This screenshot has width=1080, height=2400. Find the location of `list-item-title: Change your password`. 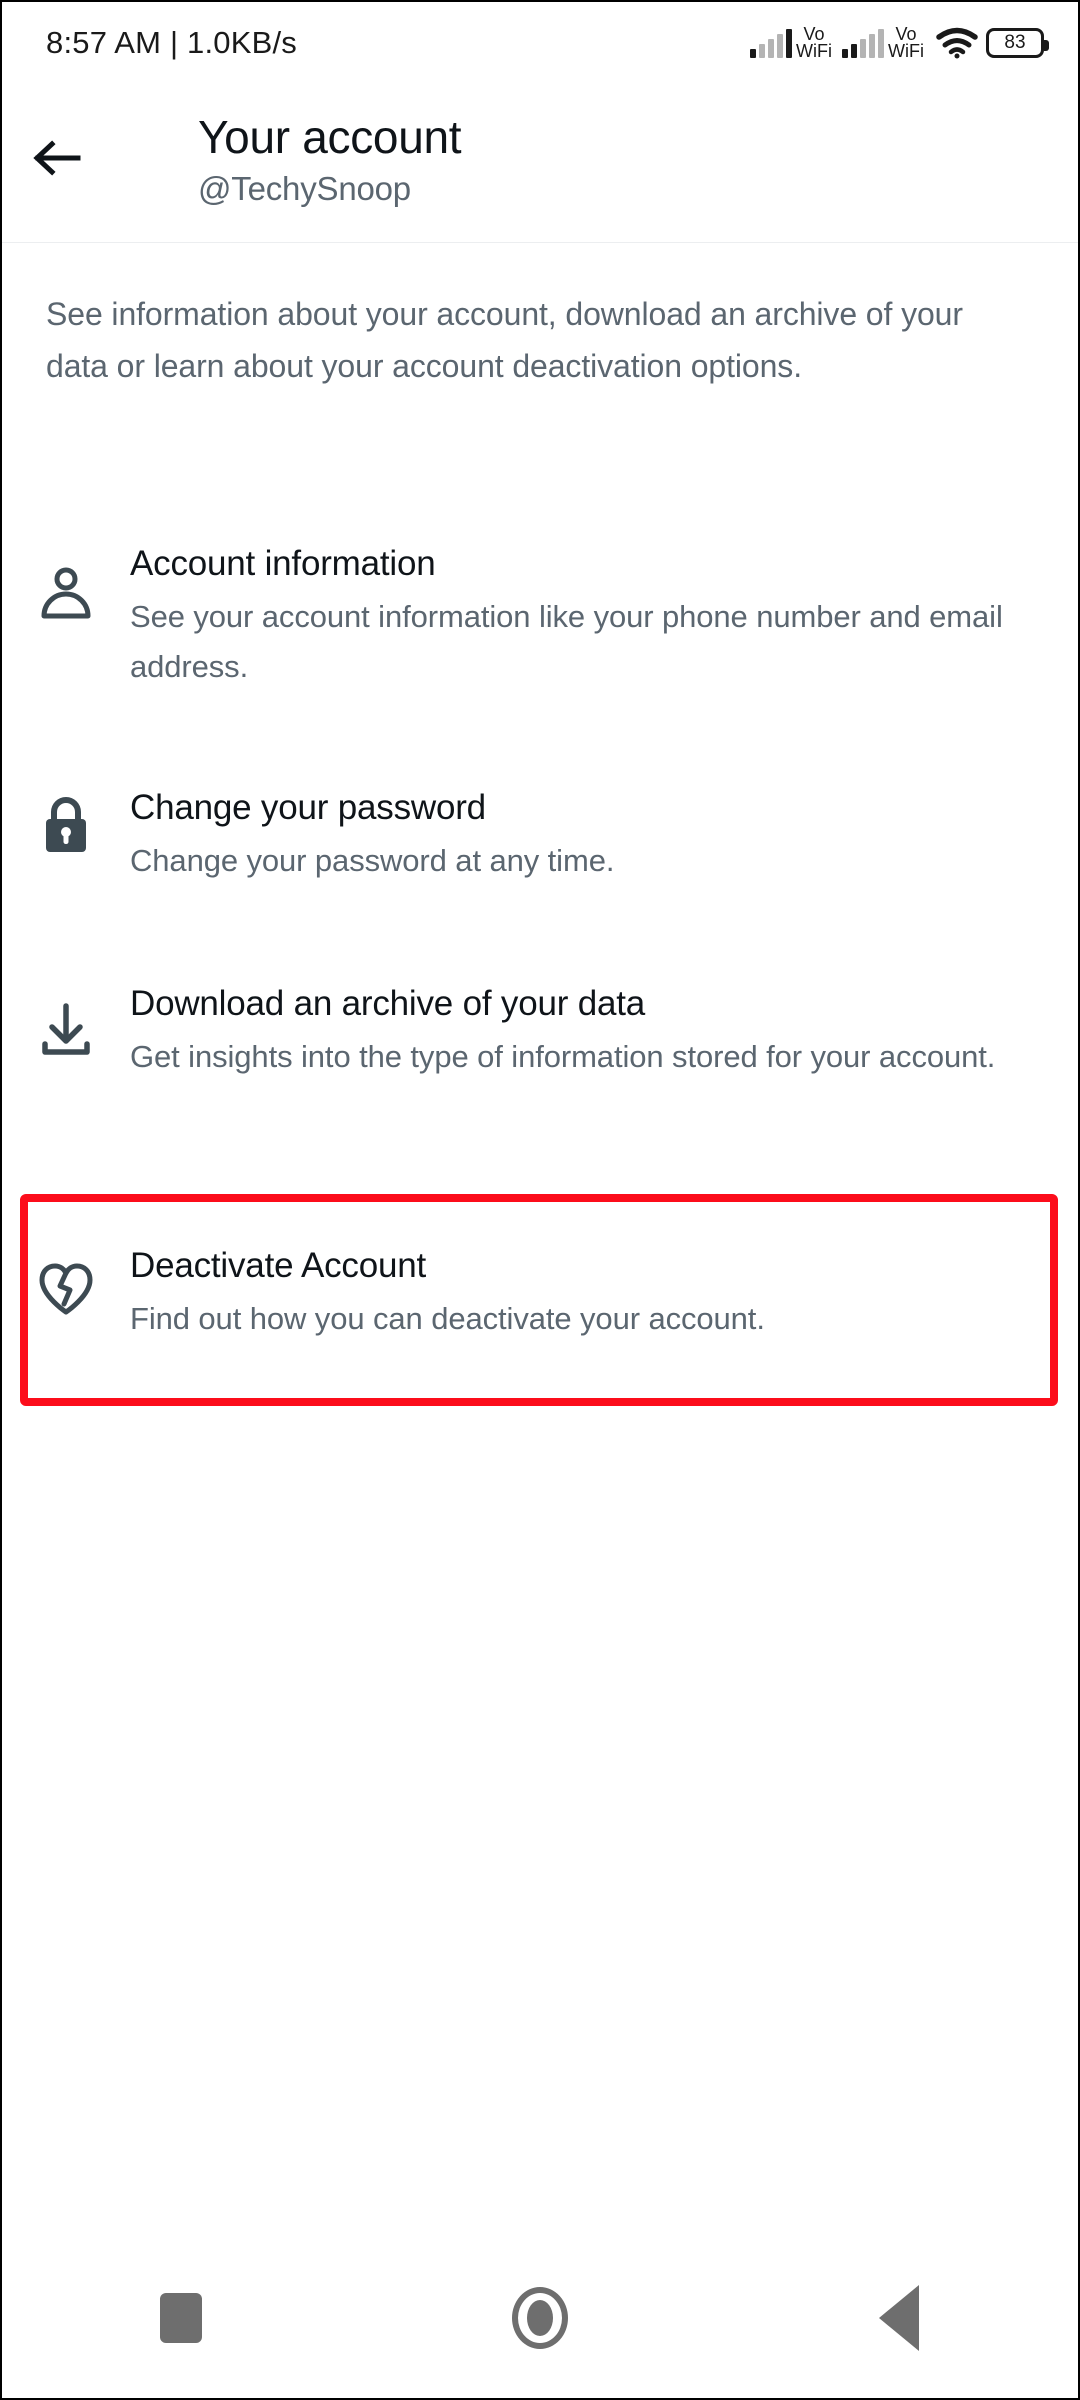

list-item-title: Change your password is located at coordinates (308, 807).